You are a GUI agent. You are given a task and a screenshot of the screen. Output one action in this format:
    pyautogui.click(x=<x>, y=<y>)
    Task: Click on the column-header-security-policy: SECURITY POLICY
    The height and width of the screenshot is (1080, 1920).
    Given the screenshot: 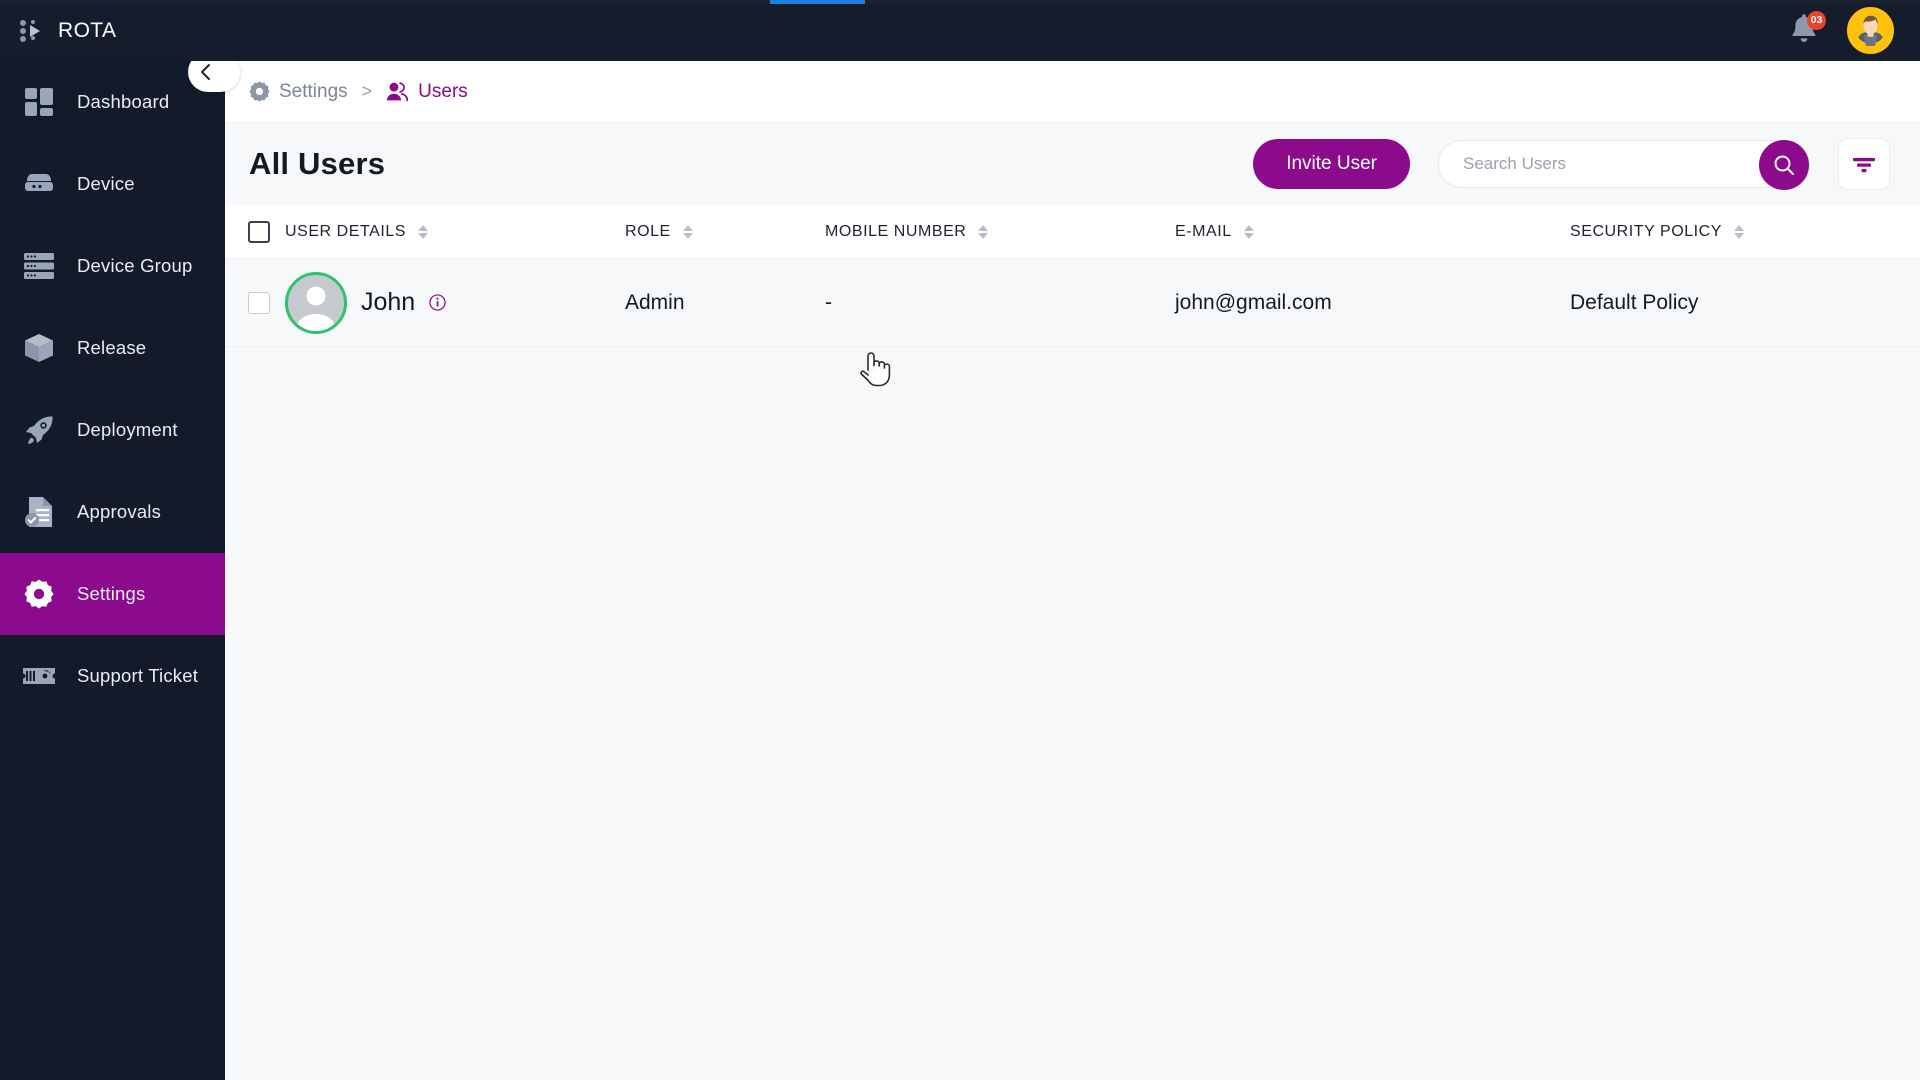 What is the action you would take?
    pyautogui.click(x=1745, y=232)
    